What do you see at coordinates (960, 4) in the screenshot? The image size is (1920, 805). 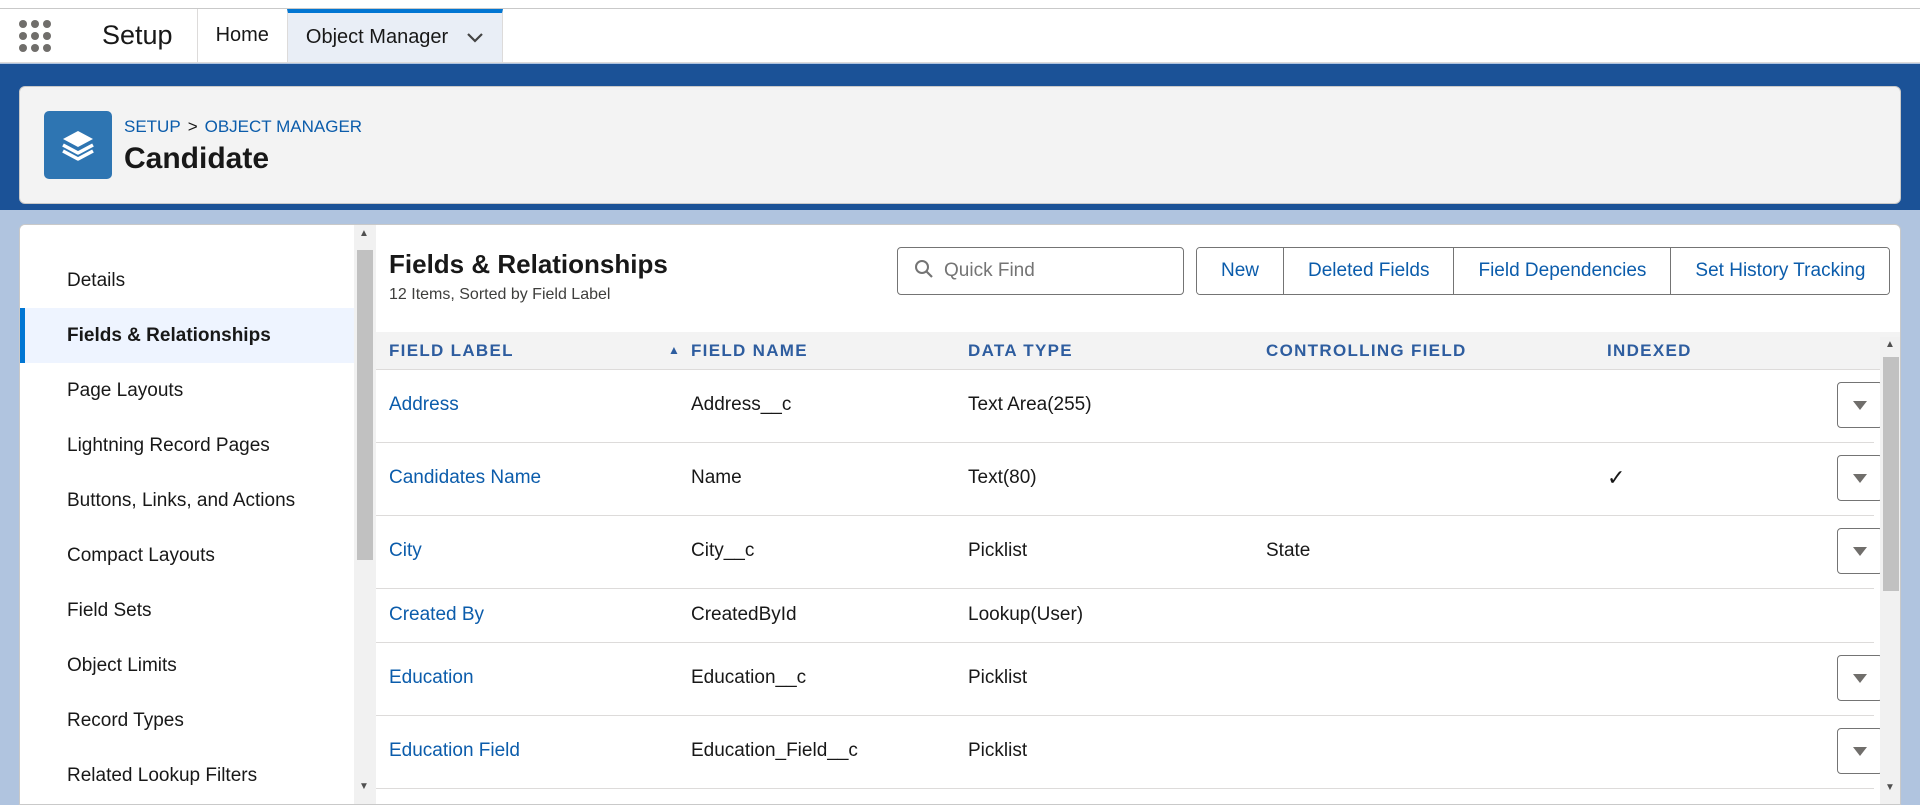 I see `browser-top-strip` at bounding box center [960, 4].